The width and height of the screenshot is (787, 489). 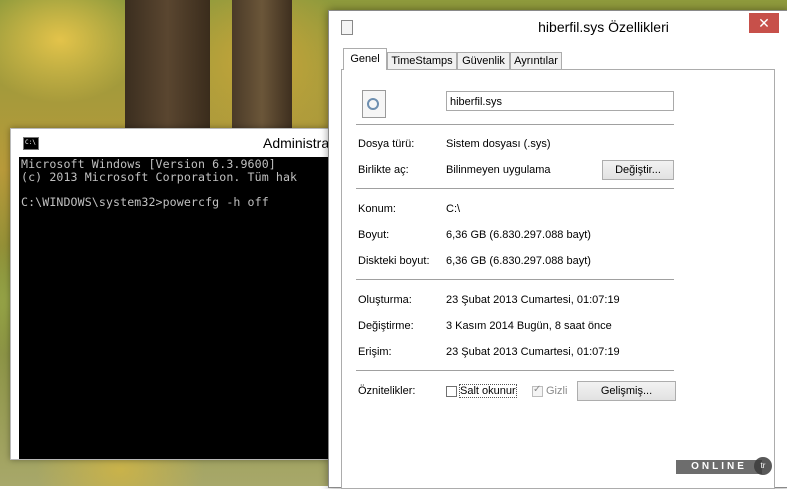 I want to click on console-line: (c) 2013 Microsoft Corporation. Tüm hak, so click(x=159, y=177).